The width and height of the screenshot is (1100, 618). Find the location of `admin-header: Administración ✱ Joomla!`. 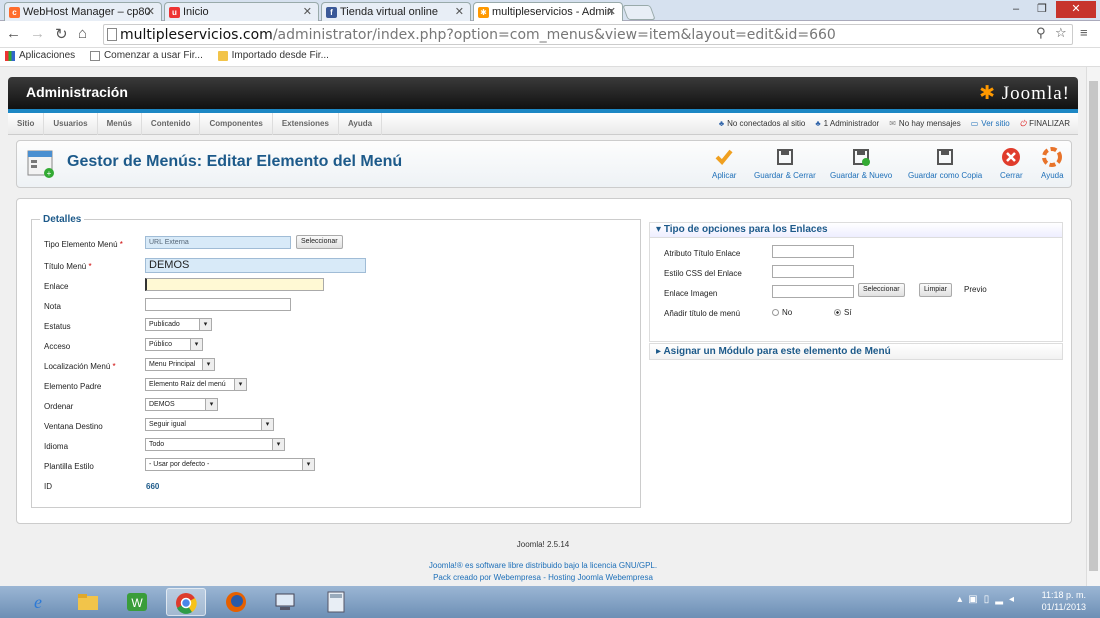

admin-header: Administración ✱ Joomla! is located at coordinates (543, 93).